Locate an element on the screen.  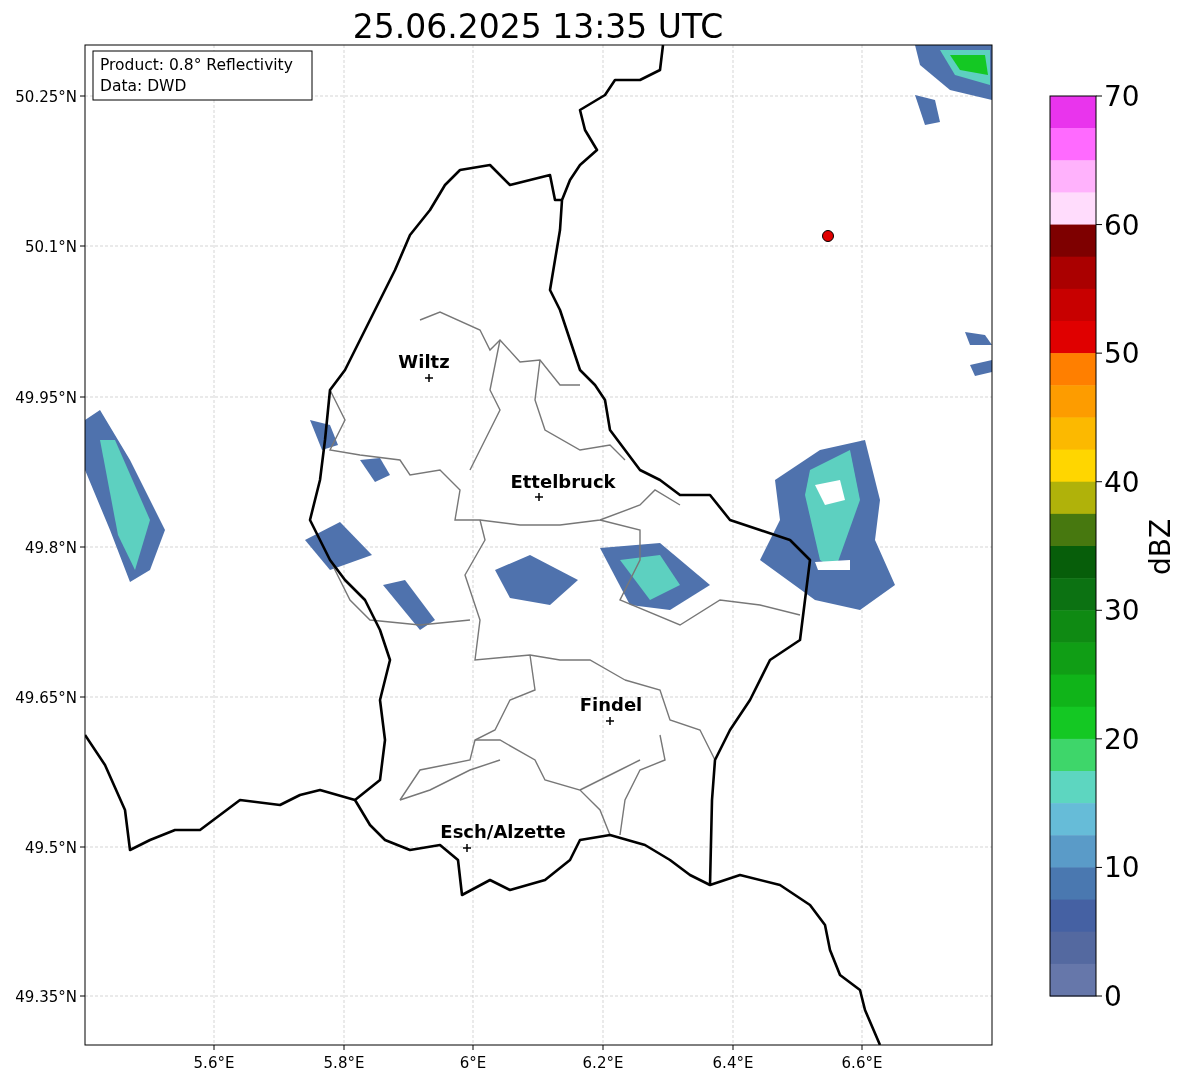
colorbar-tick-label: 50 is located at coordinates (1122, 354).